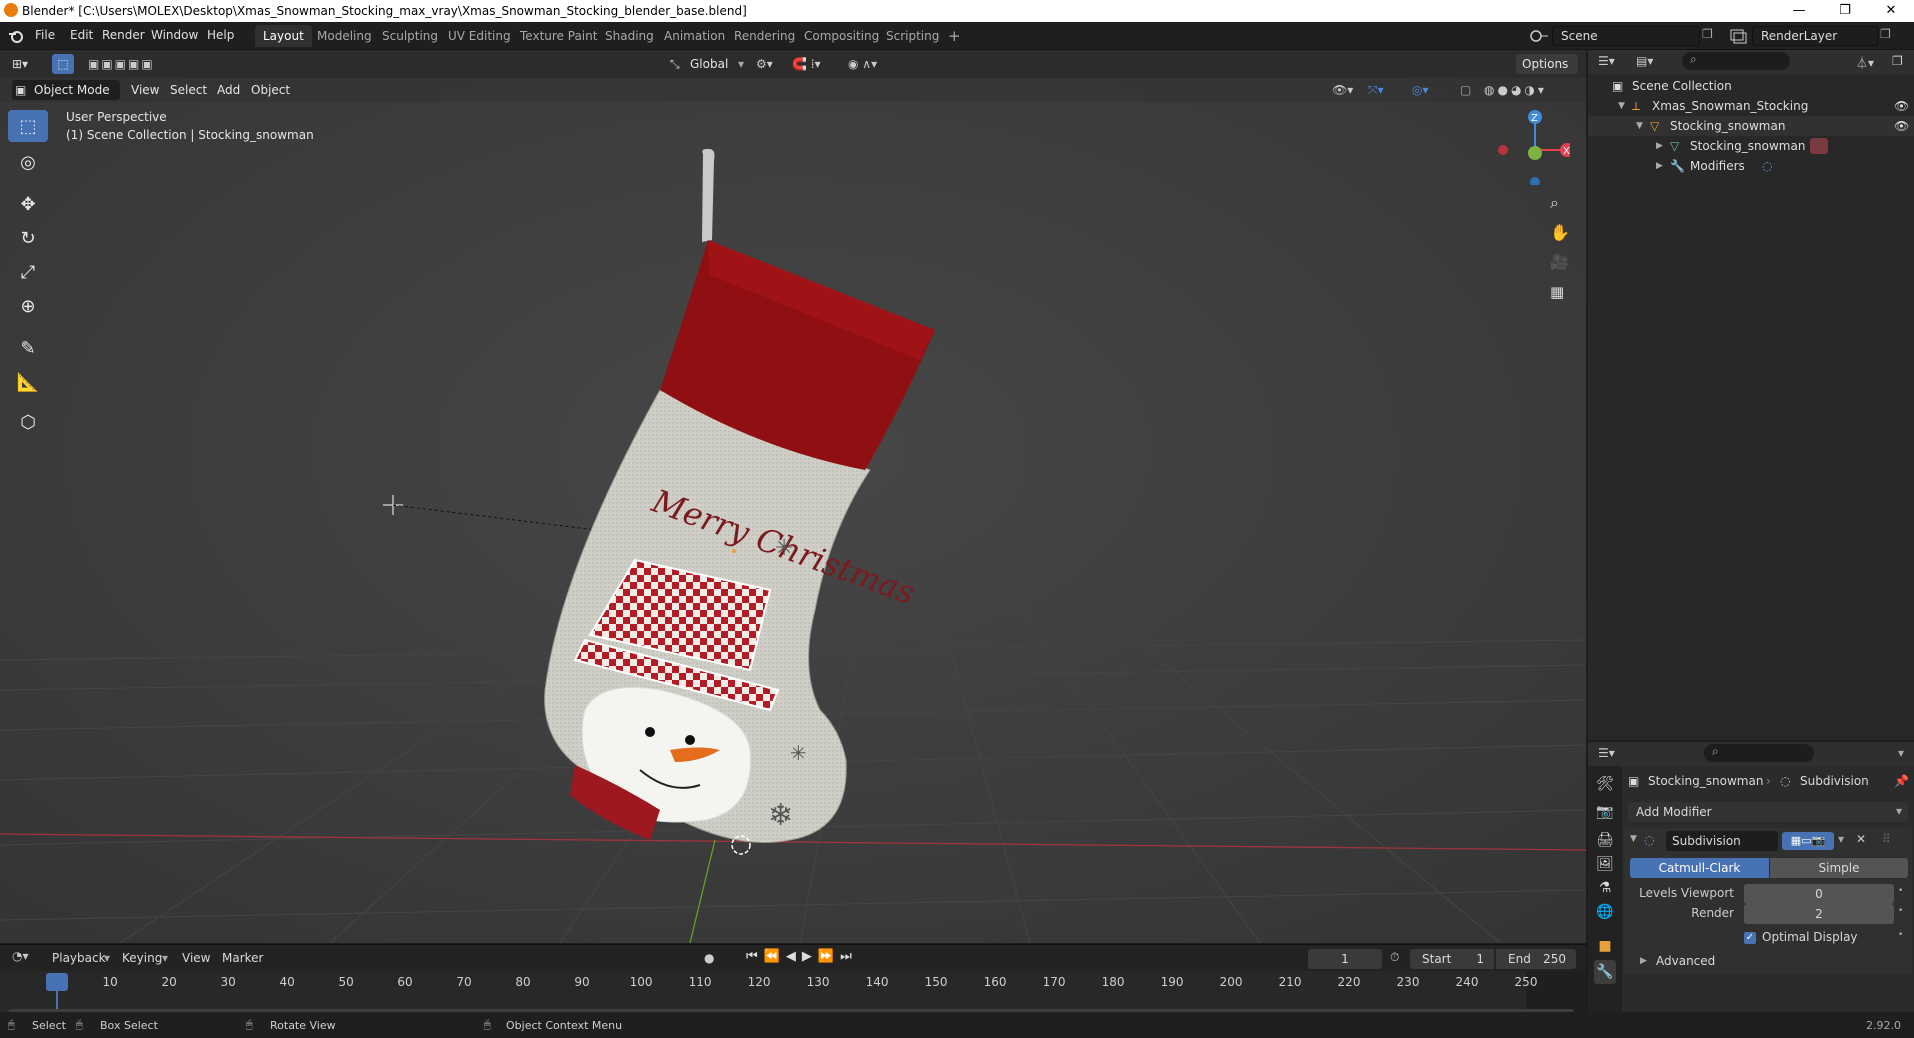  I want to click on render-tab-icon: 📷, so click(1605, 812).